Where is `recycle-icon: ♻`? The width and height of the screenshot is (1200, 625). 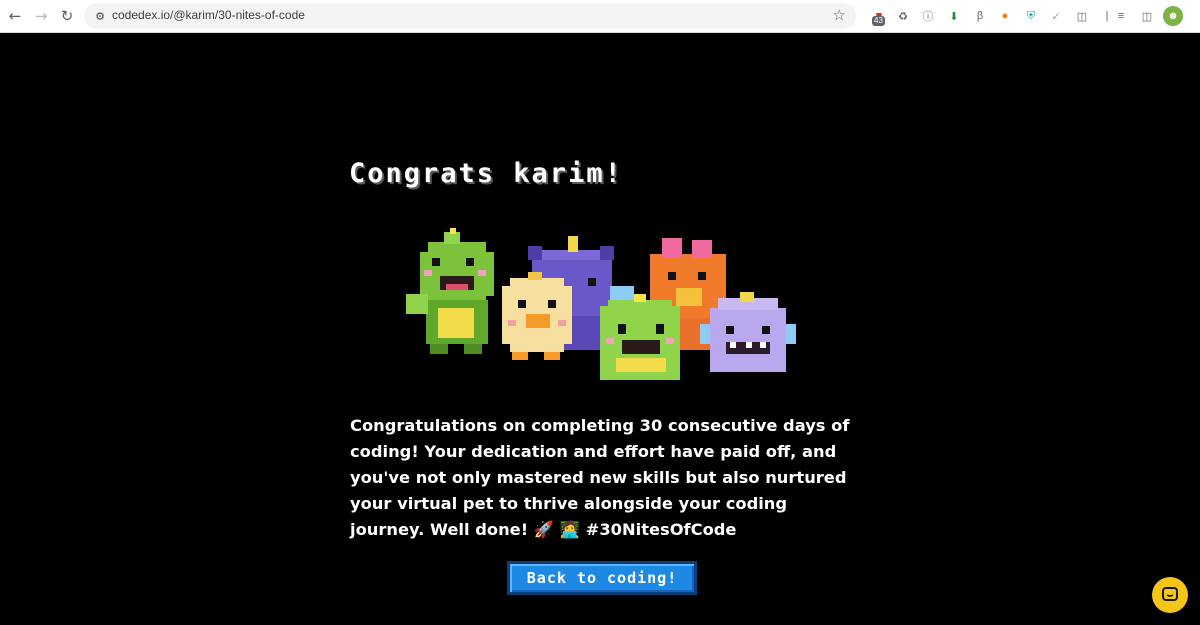 recycle-icon: ♻ is located at coordinates (903, 16).